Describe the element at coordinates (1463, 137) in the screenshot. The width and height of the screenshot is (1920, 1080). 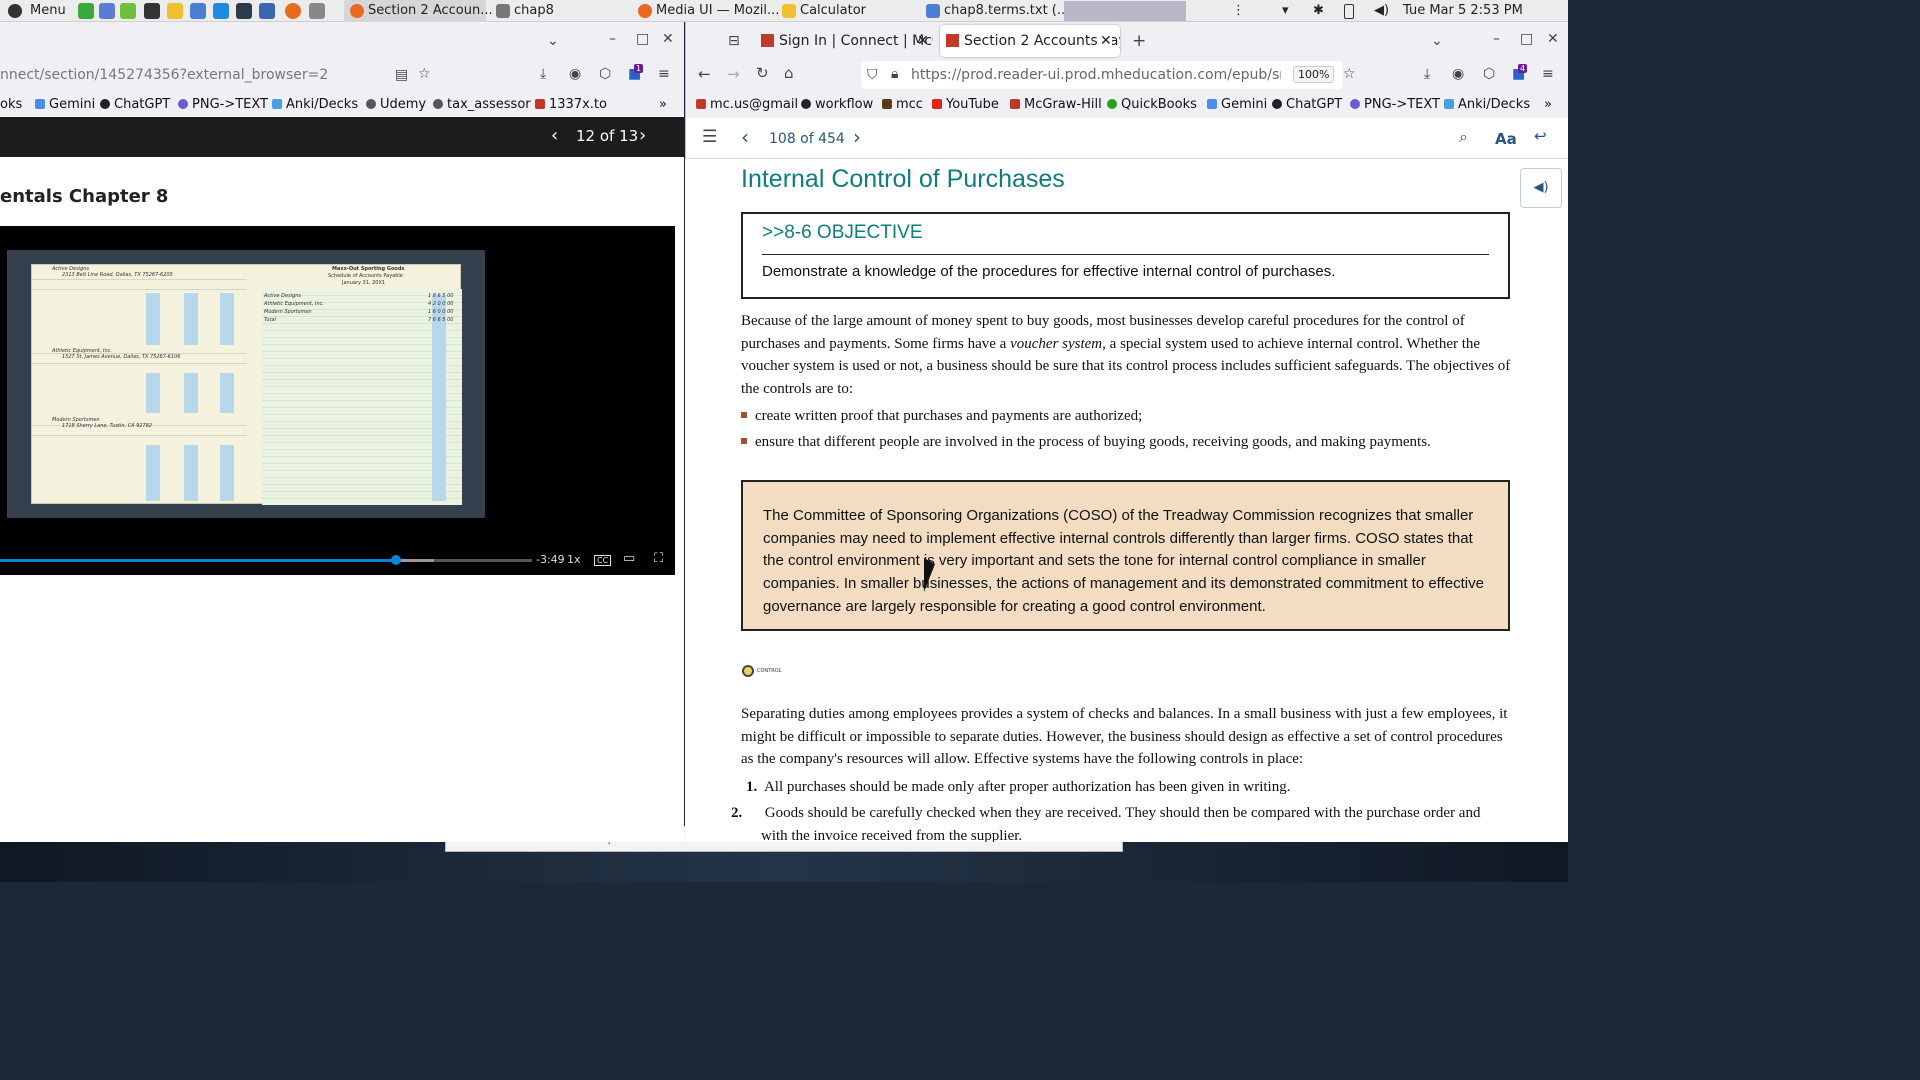
I see `search-icon: ⌕` at that location.